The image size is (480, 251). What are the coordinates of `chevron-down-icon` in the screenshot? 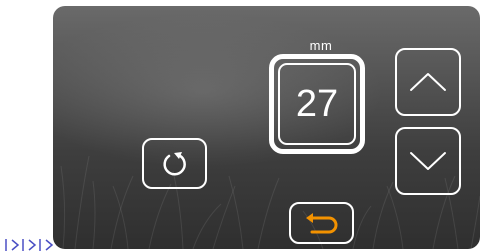 It's located at (428, 161).